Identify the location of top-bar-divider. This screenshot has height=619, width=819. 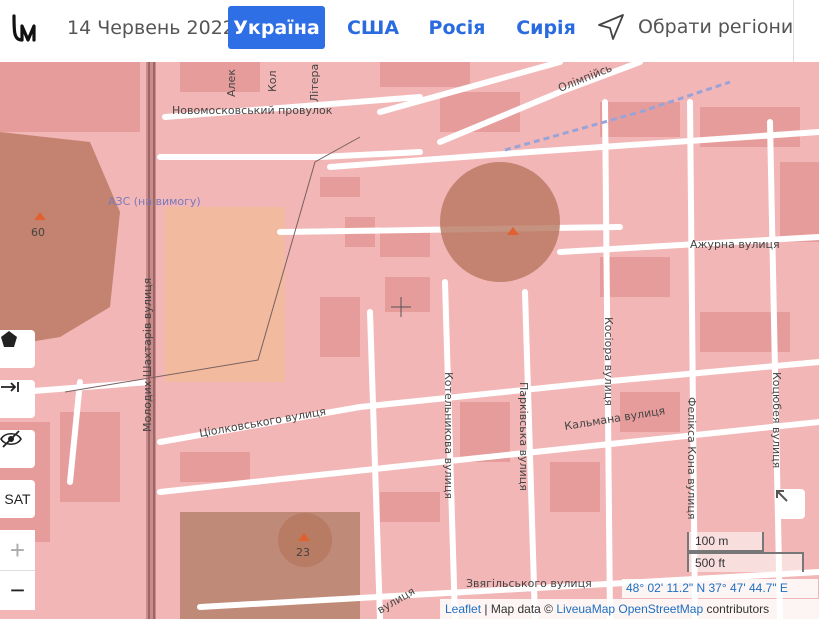
(793, 31).